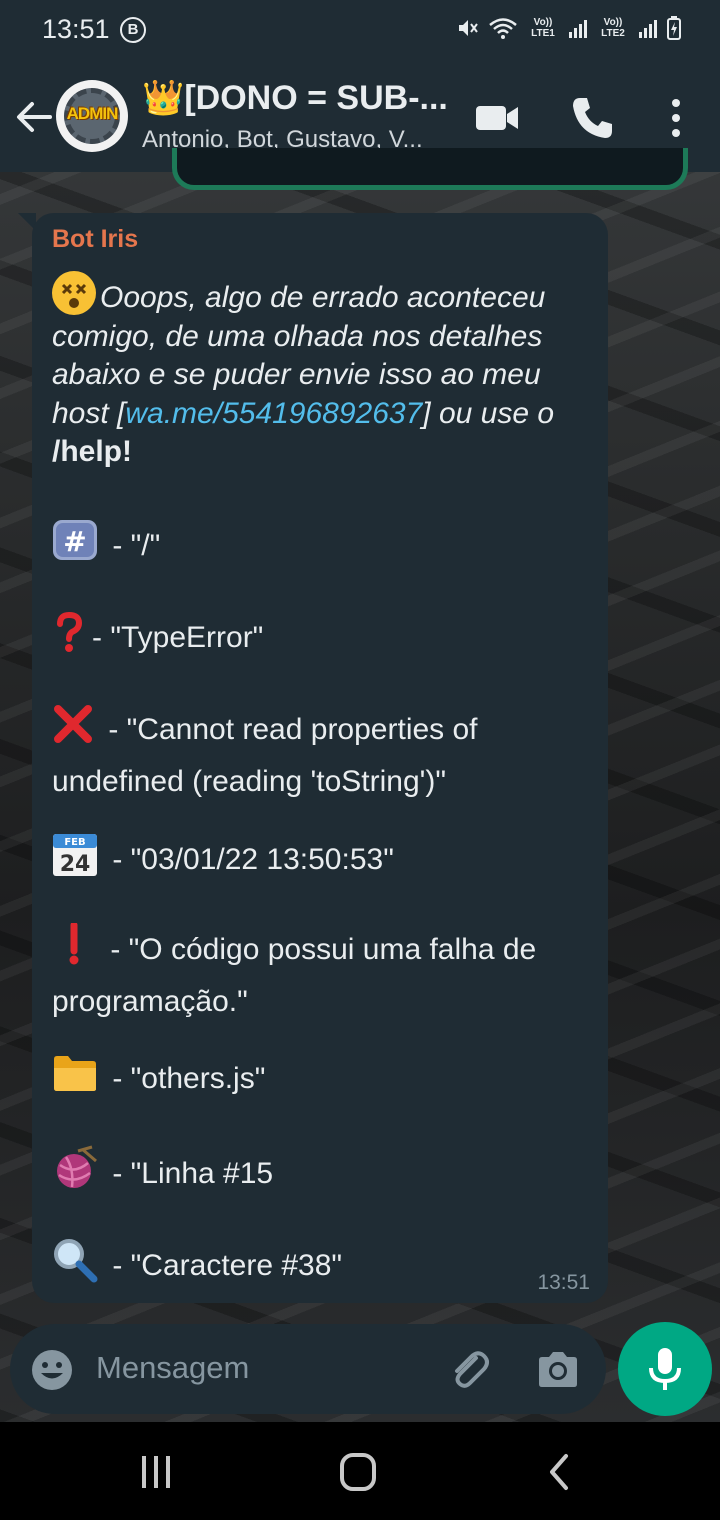  I want to click on detail-text: - "Caractere #38", so click(223, 1265).